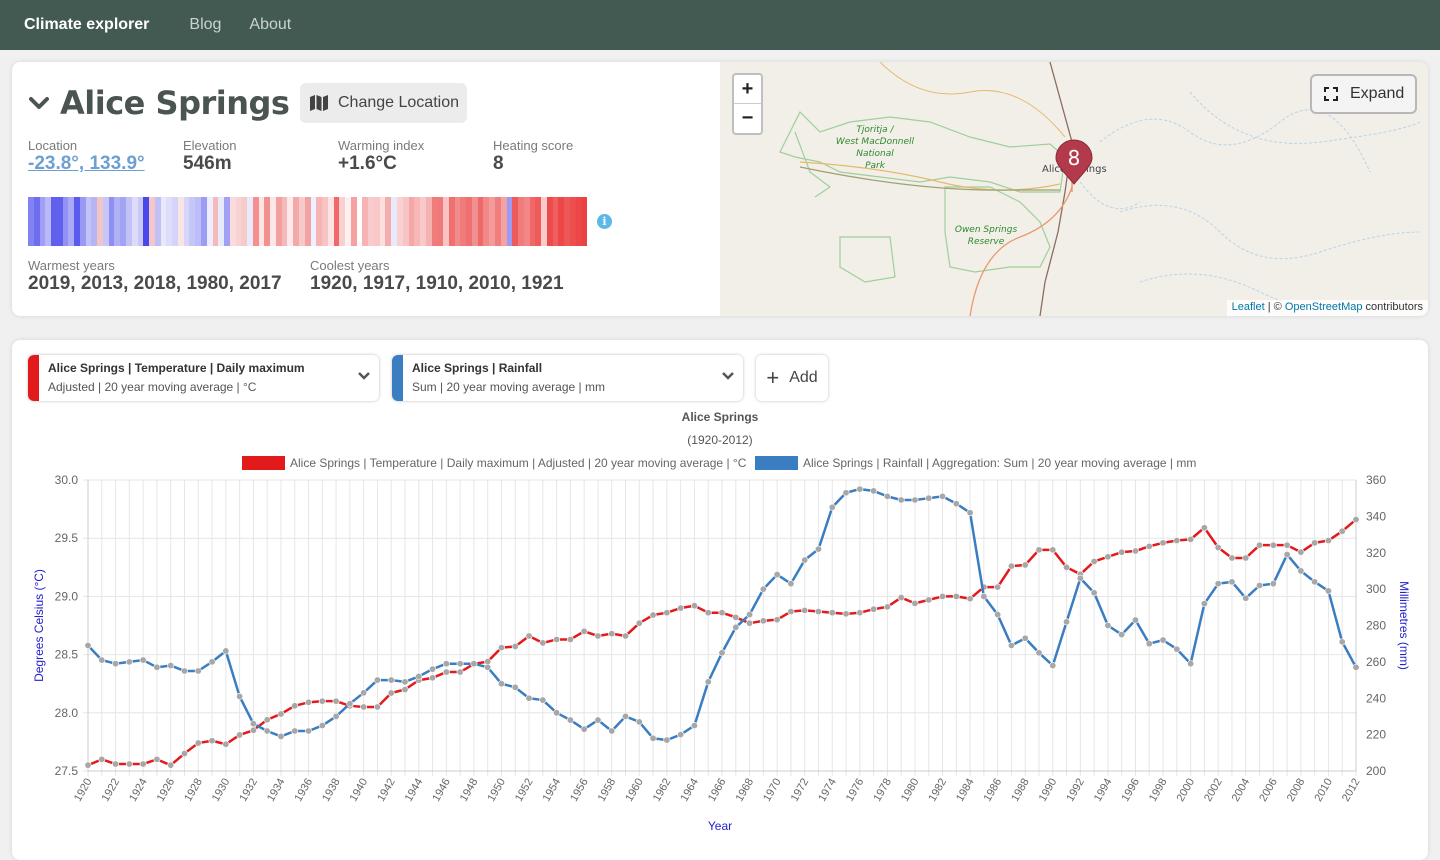 The image size is (1440, 860). Describe the element at coordinates (221, 790) in the screenshot. I see `x-tick-label: 1930` at that location.